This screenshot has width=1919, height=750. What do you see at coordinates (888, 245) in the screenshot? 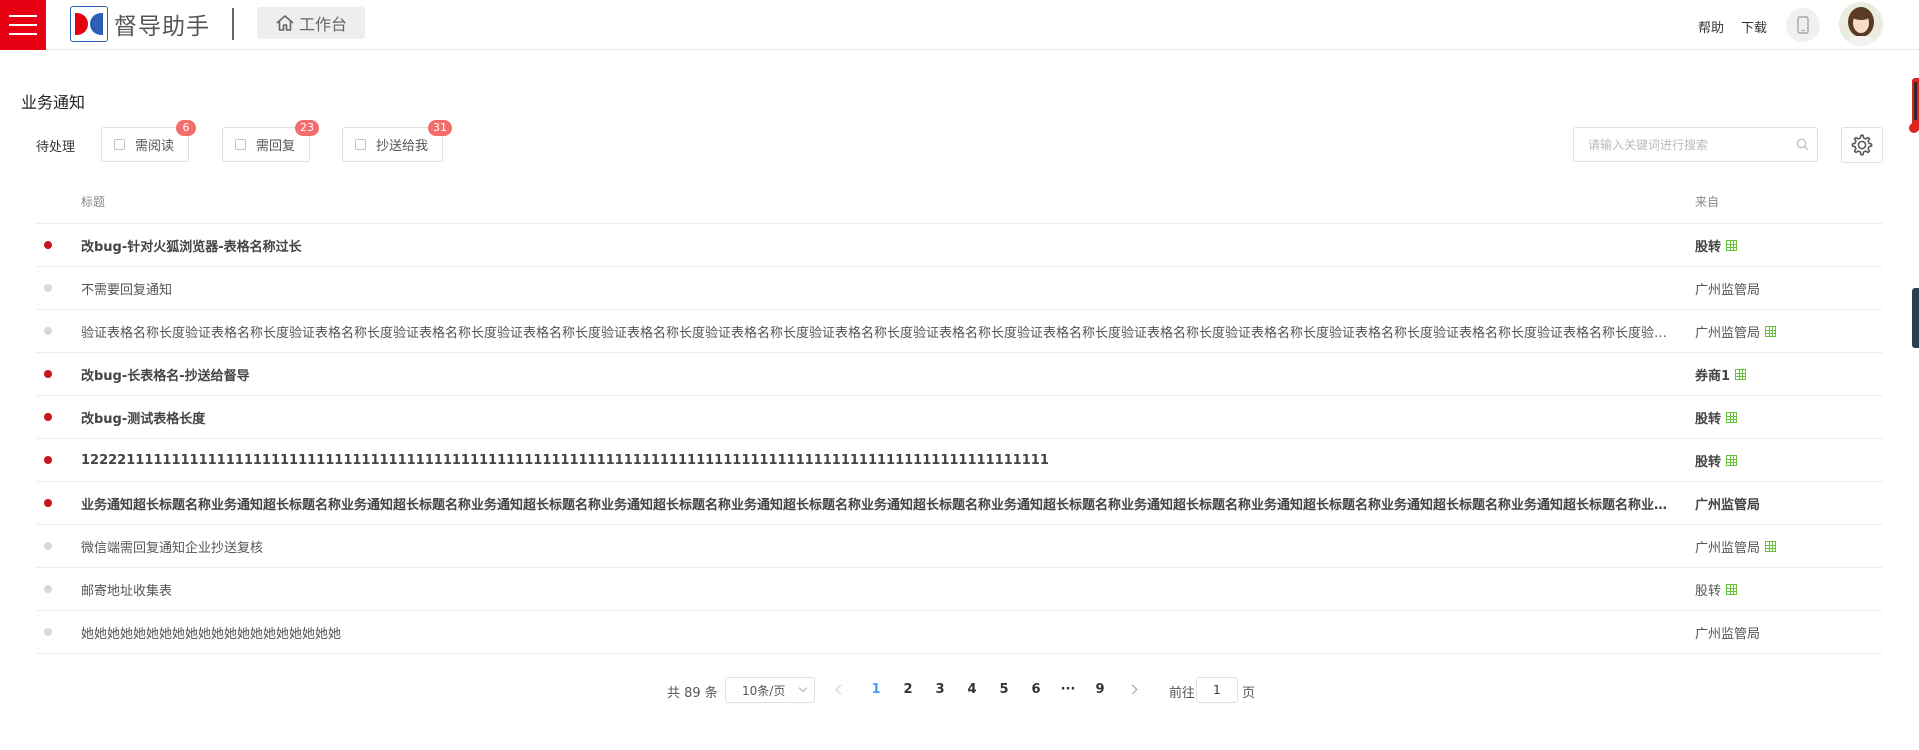
I see `row-title: 改bug-针对火狐浏览器-表格名称过长` at bounding box center [888, 245].